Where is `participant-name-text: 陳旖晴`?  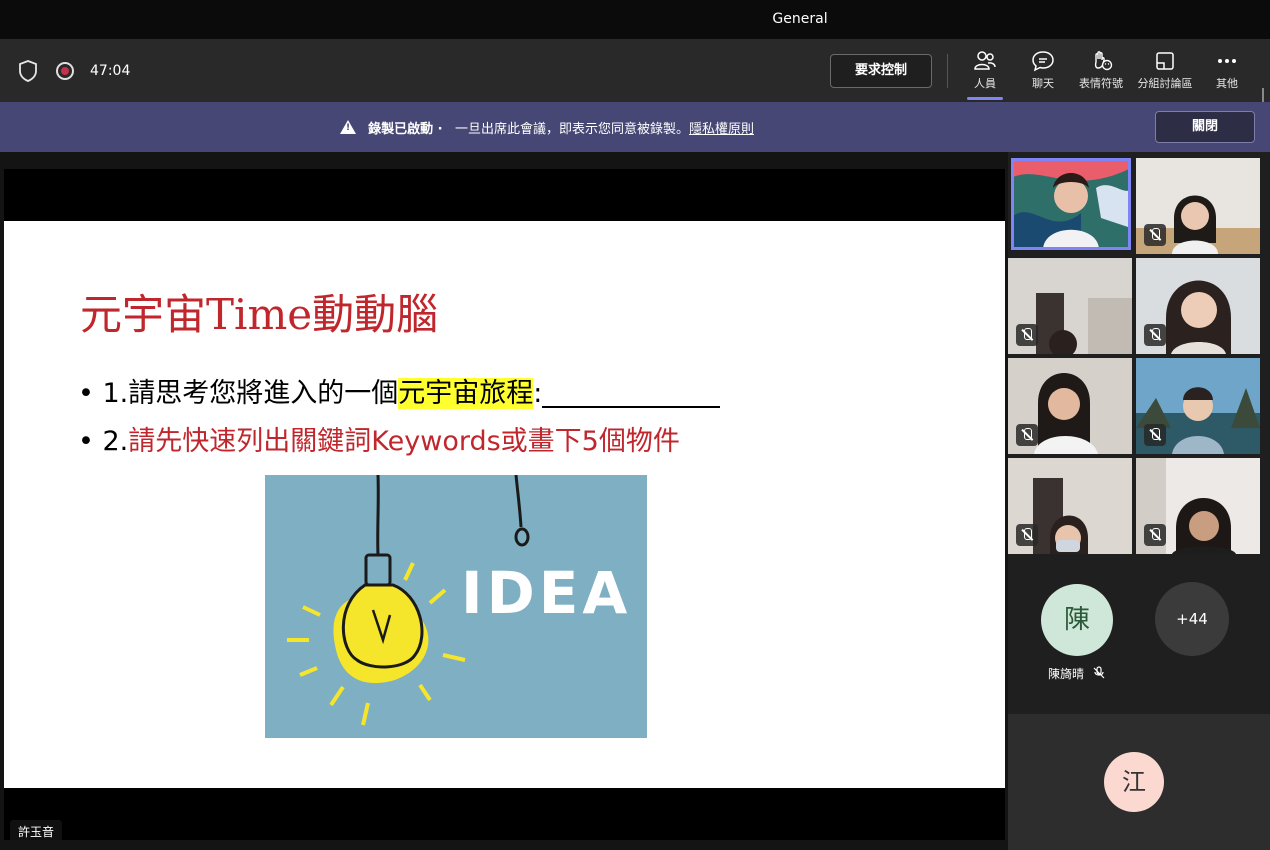
participant-name-text: 陳旖晴 is located at coordinates (1066, 674).